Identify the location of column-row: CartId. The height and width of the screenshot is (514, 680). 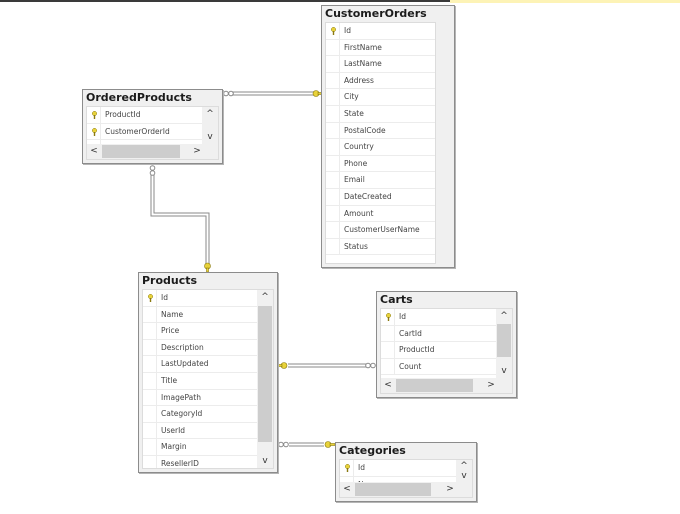
(438, 334).